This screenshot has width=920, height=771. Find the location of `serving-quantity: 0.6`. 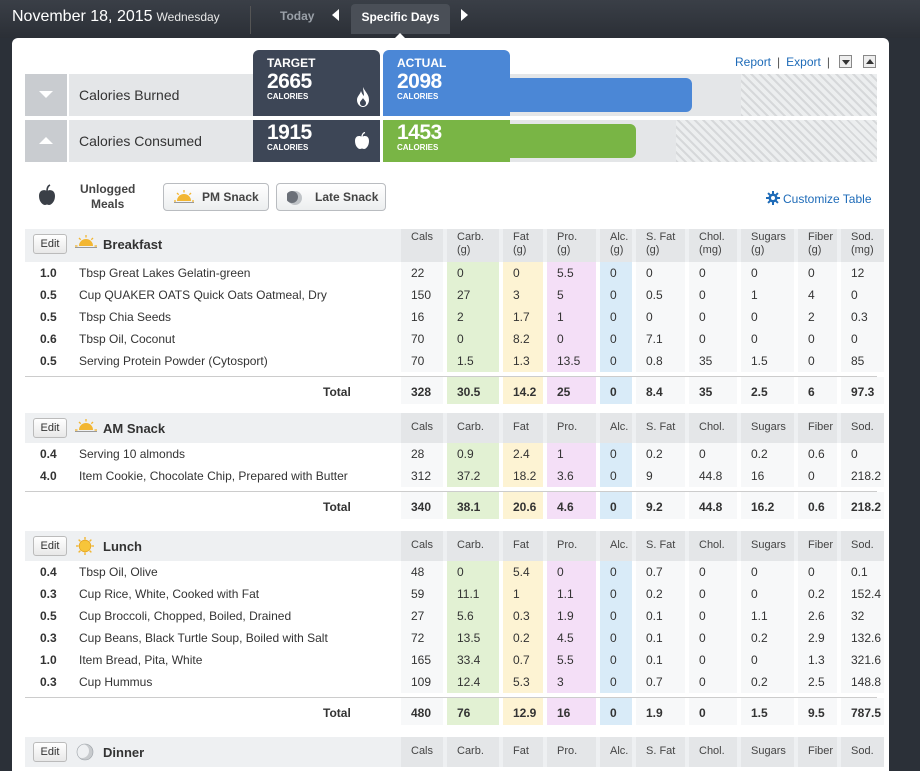

serving-quantity: 0.6 is located at coordinates (48, 339).